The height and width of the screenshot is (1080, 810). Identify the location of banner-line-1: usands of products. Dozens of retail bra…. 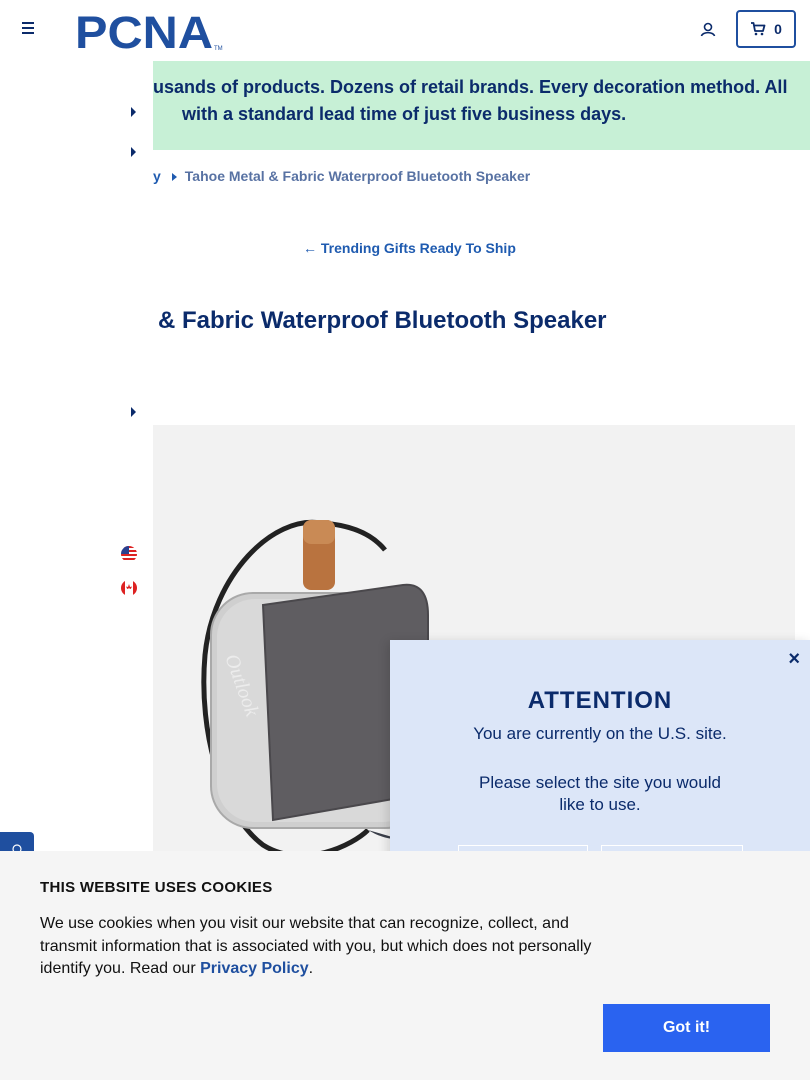
(470, 87).